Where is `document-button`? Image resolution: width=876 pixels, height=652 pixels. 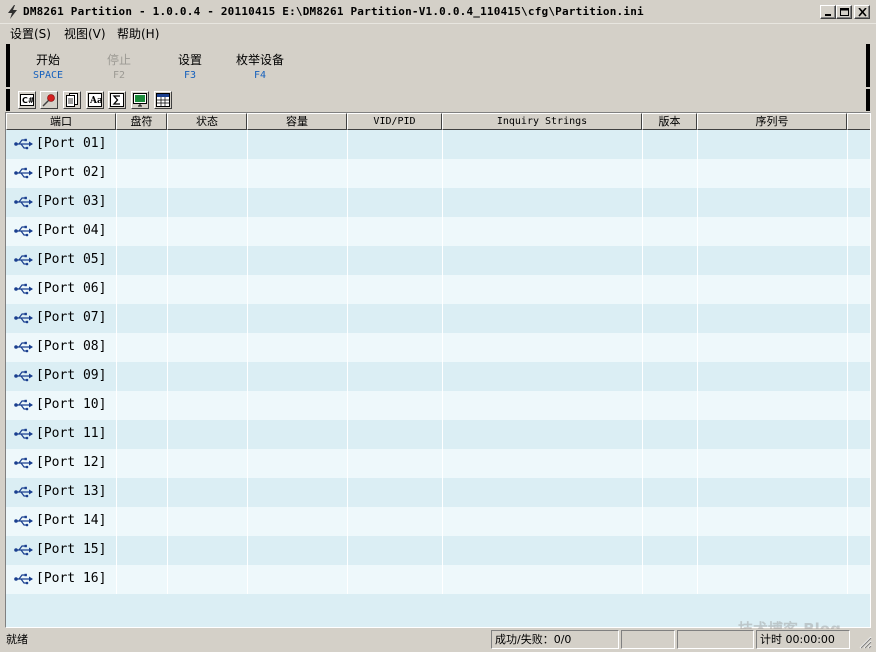 document-button is located at coordinates (72, 100).